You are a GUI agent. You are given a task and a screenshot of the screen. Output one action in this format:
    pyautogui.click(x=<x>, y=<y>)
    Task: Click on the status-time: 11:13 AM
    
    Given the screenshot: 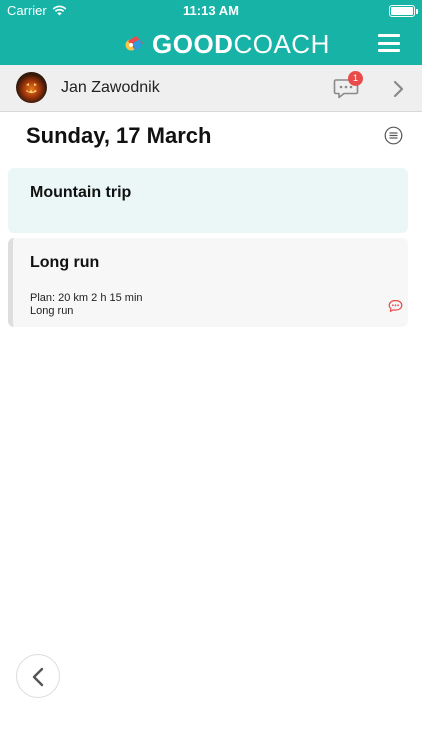 What is the action you would take?
    pyautogui.click(x=211, y=10)
    